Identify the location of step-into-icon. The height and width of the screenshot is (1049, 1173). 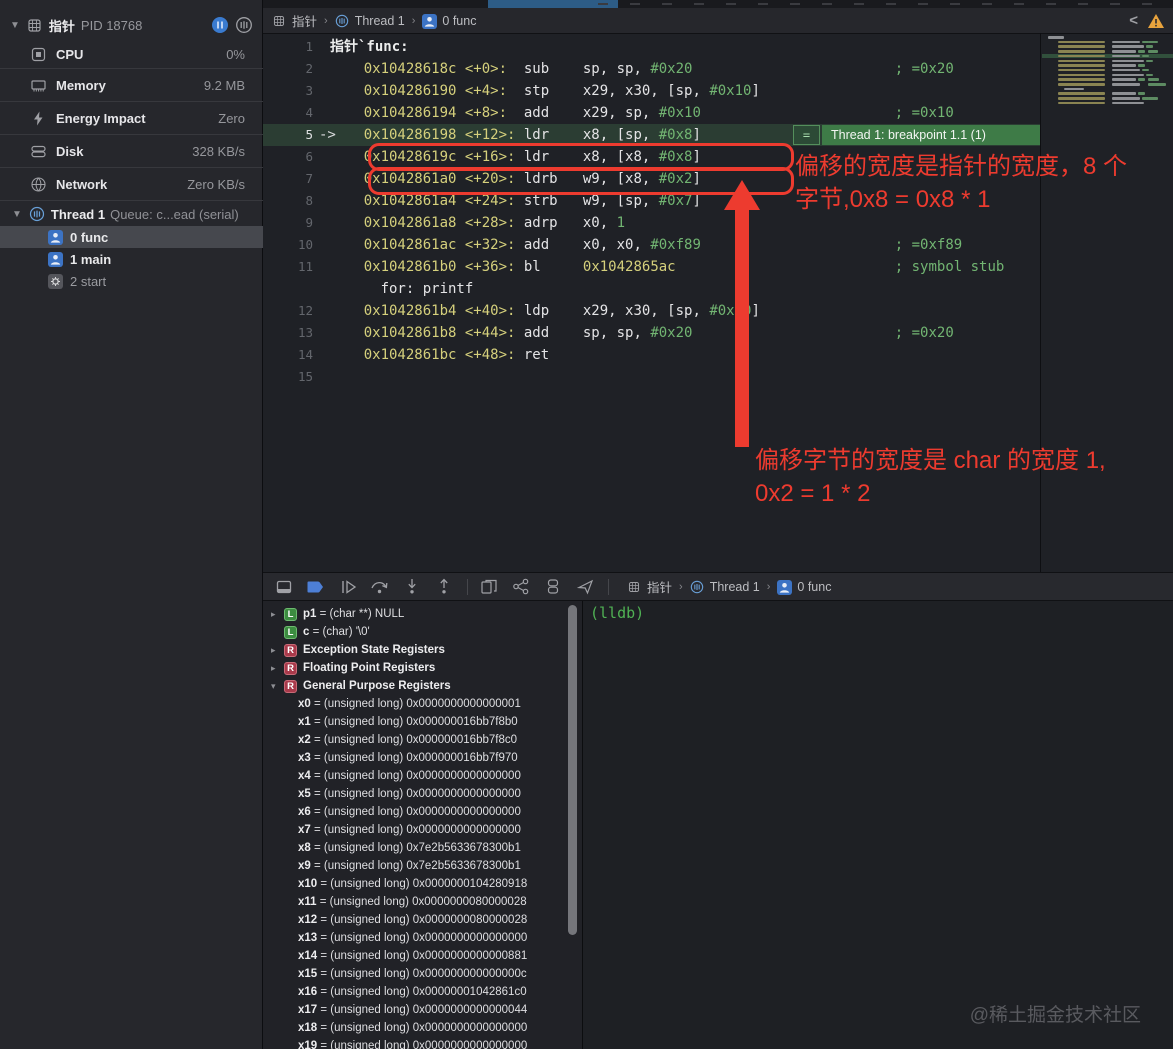
(412, 587).